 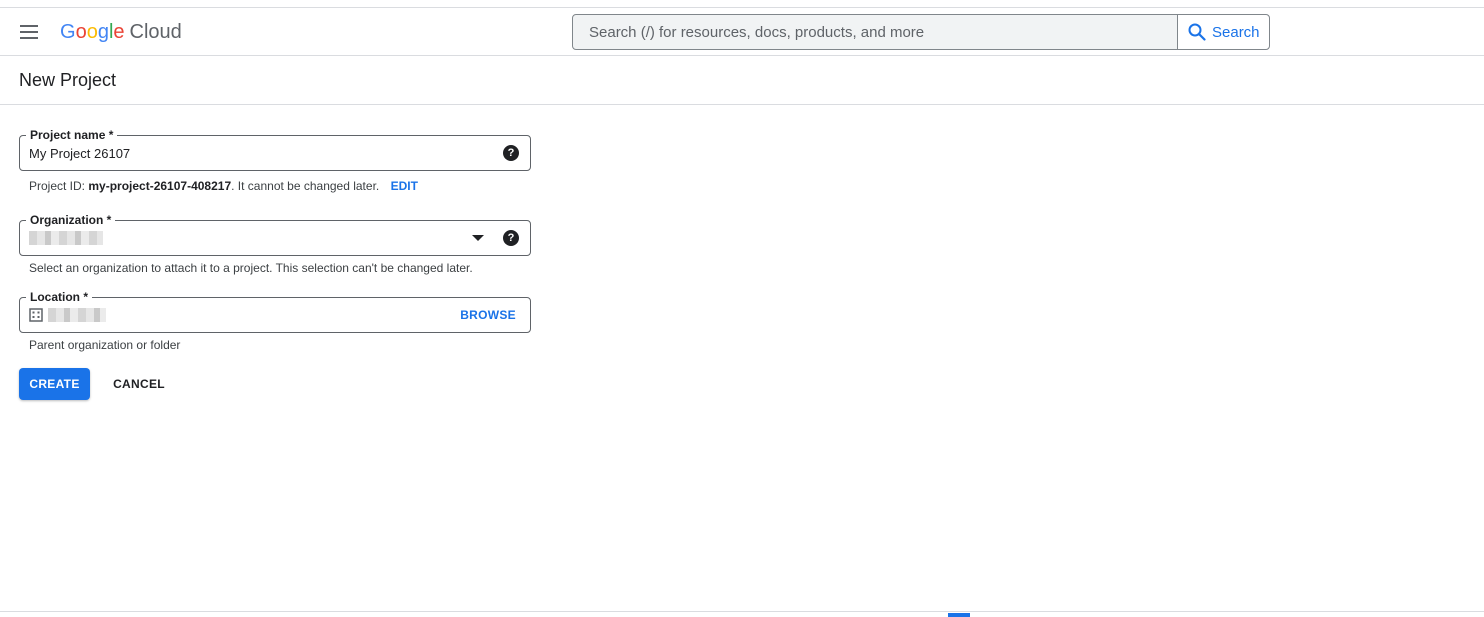 What do you see at coordinates (71, 220) in the screenshot?
I see `organization-label: Organization *` at bounding box center [71, 220].